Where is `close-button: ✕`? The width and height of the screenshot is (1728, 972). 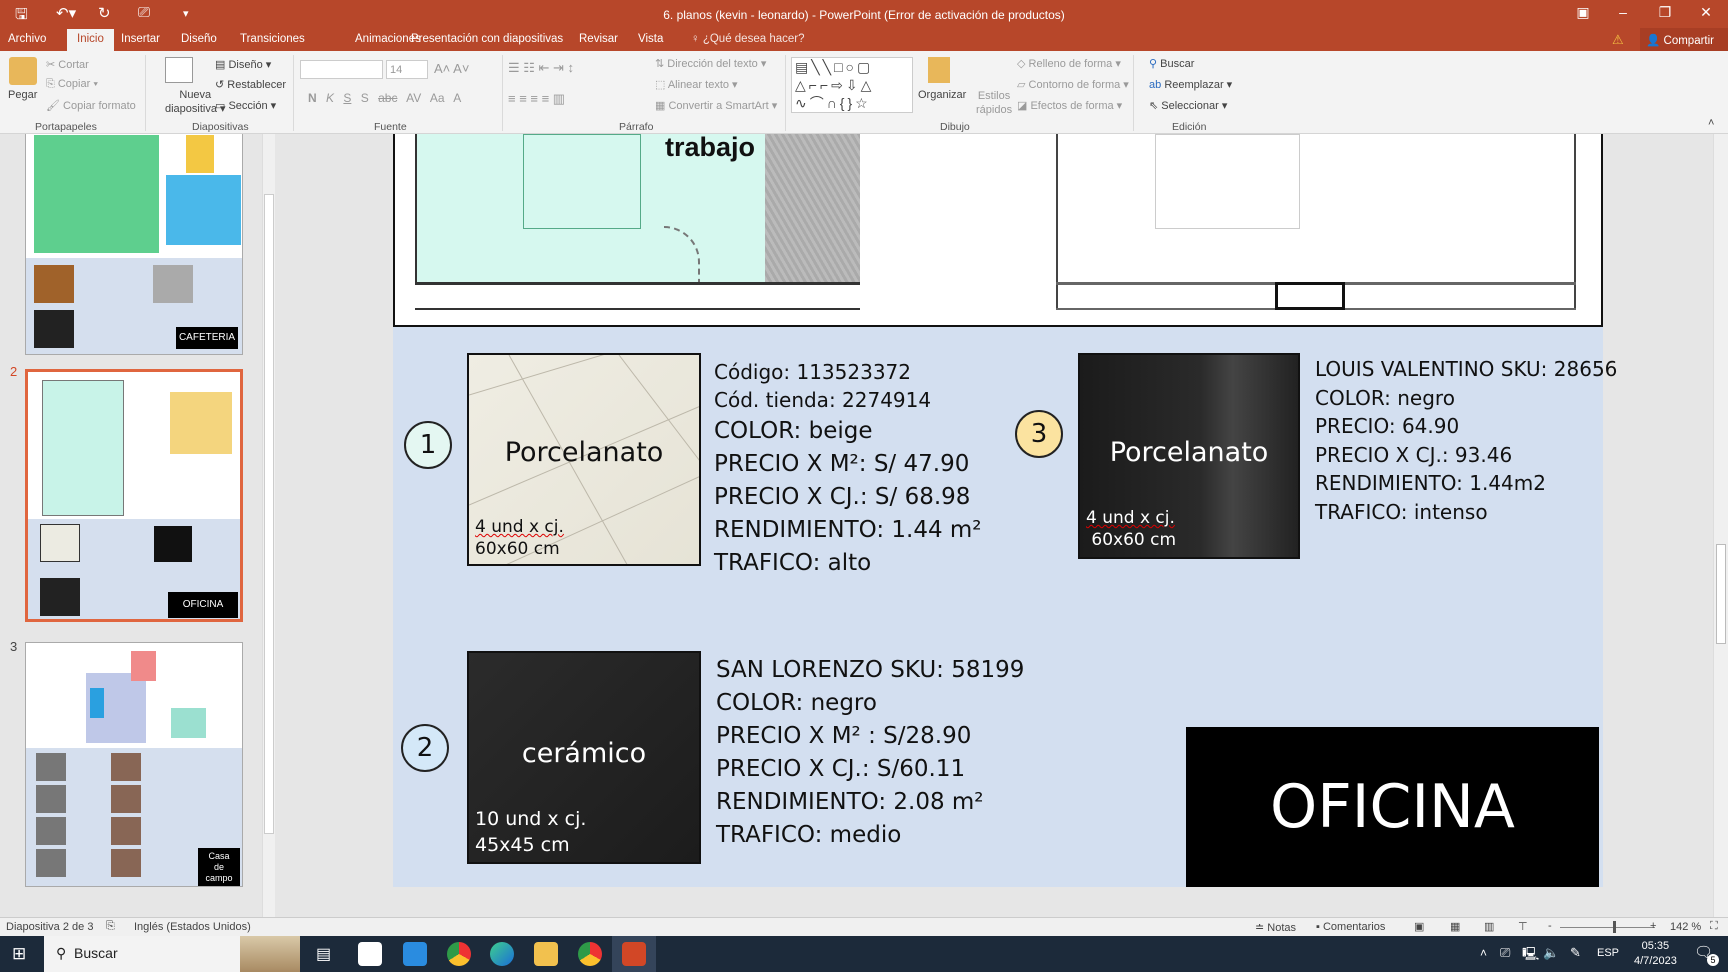
close-button: ✕ is located at coordinates (1706, 12).